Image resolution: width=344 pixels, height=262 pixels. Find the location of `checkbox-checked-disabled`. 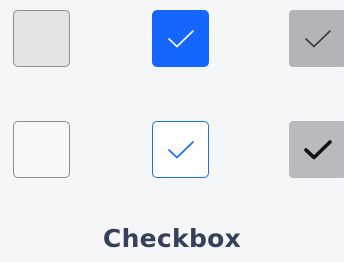

checkbox-checked-disabled is located at coordinates (316, 38).